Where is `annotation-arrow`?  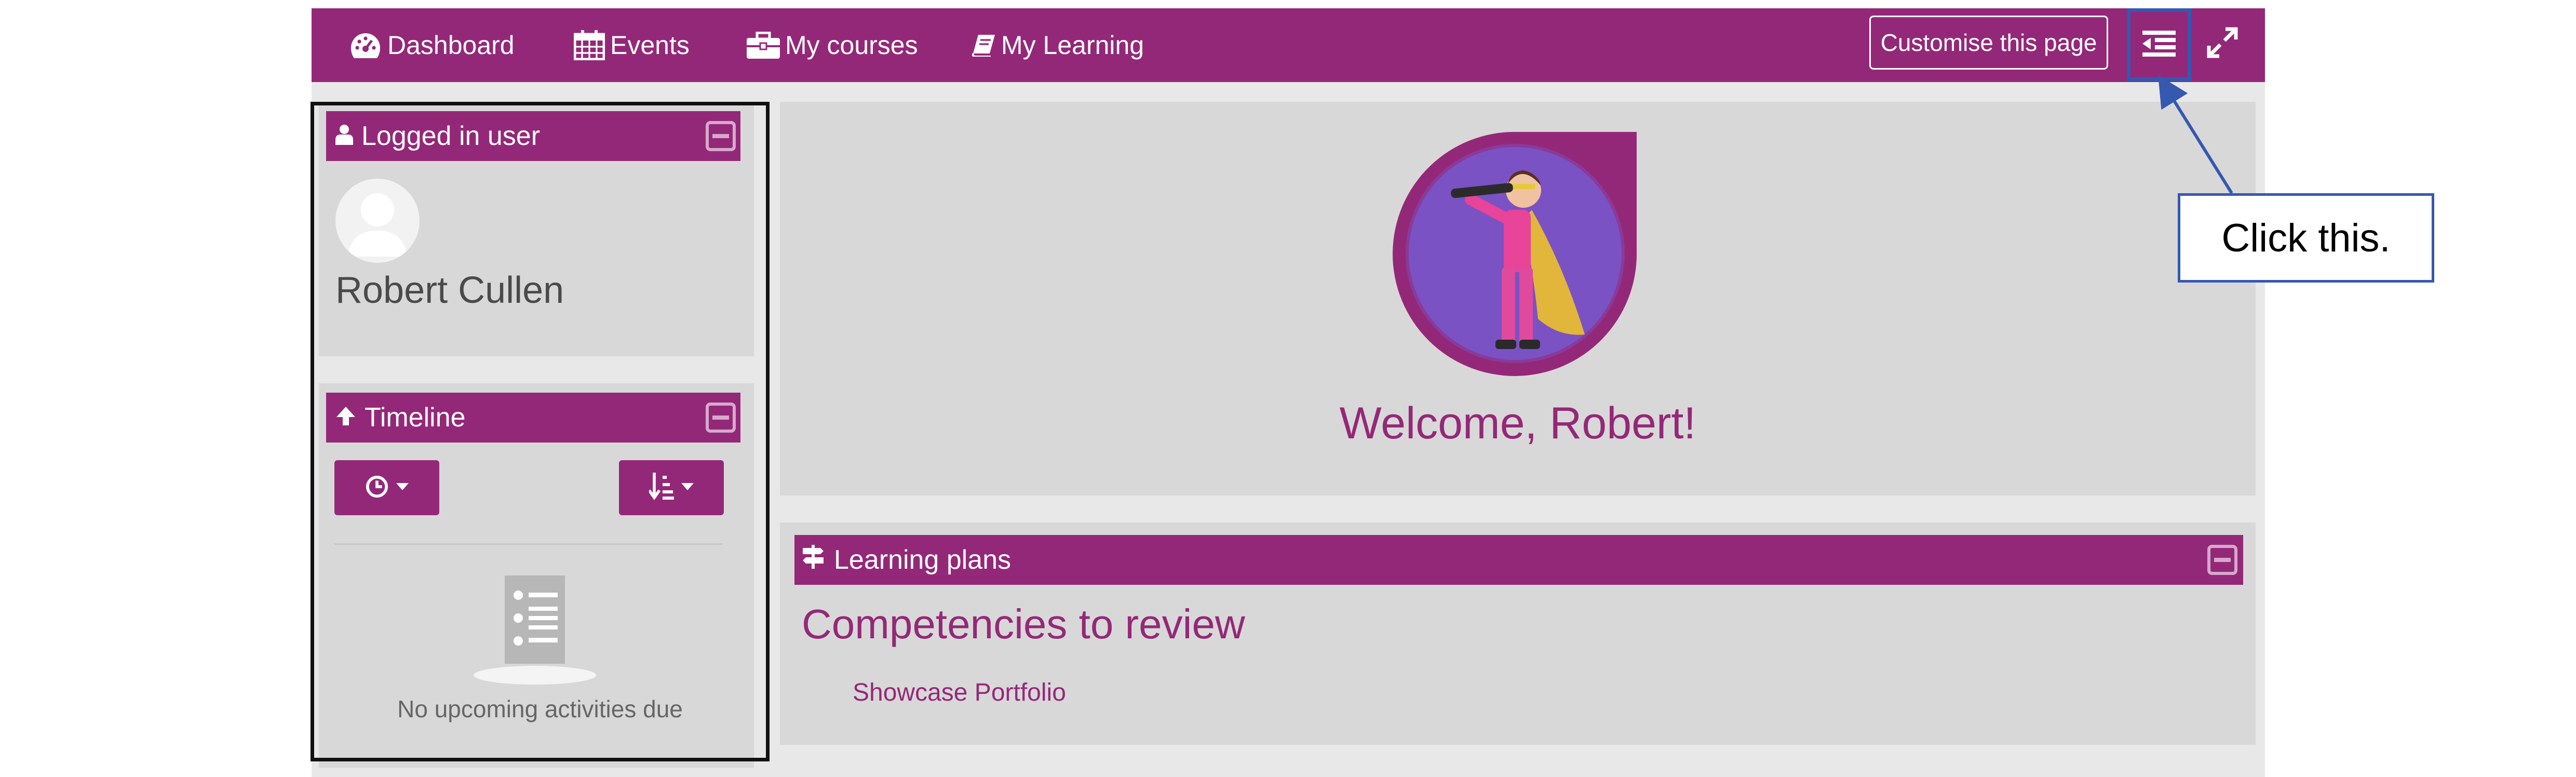
annotation-arrow is located at coordinates (2195, 134).